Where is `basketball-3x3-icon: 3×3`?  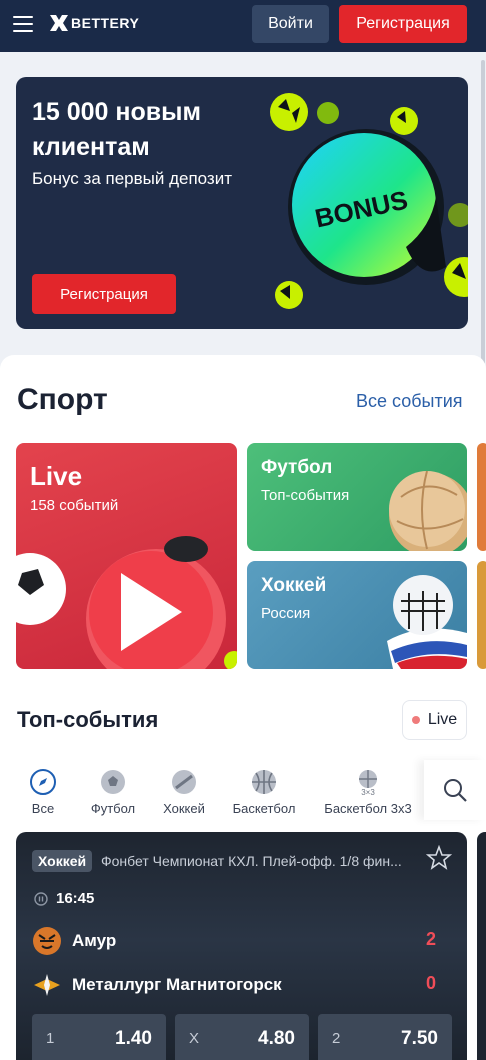
basketball-3x3-icon: 3×3 is located at coordinates (368, 783).